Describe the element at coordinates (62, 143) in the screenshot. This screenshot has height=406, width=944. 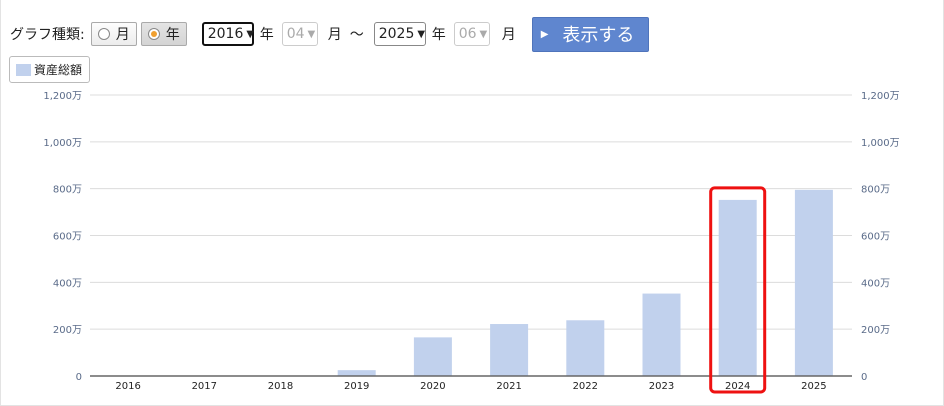
I see `y-tick-label-left: 1,000万` at that location.